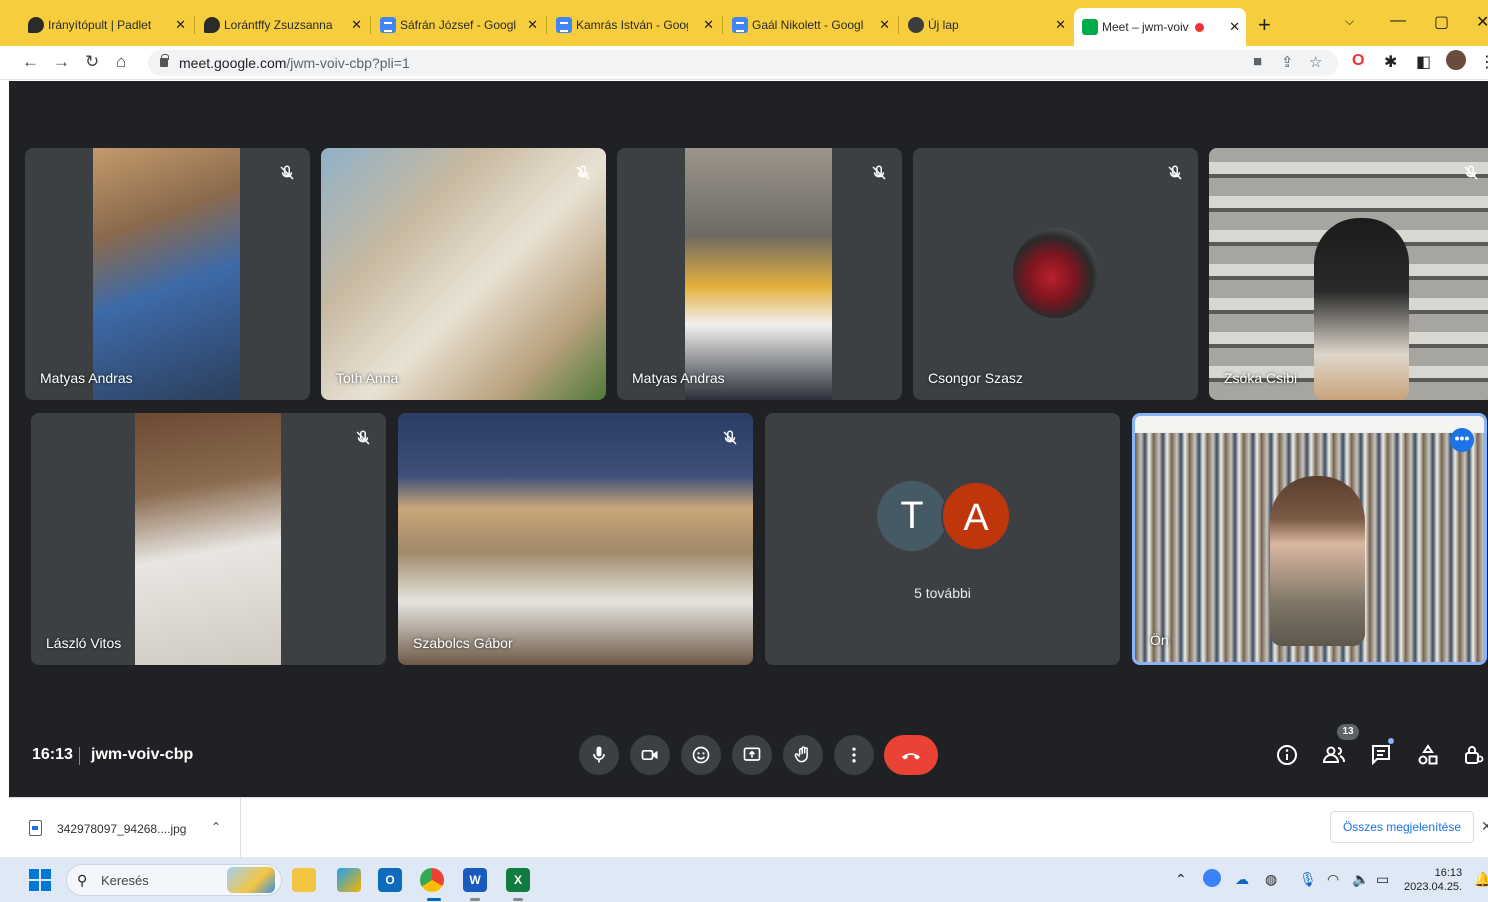  What do you see at coordinates (1484, 826) in the screenshot?
I see `close-download-bar-icon: ✕` at bounding box center [1484, 826].